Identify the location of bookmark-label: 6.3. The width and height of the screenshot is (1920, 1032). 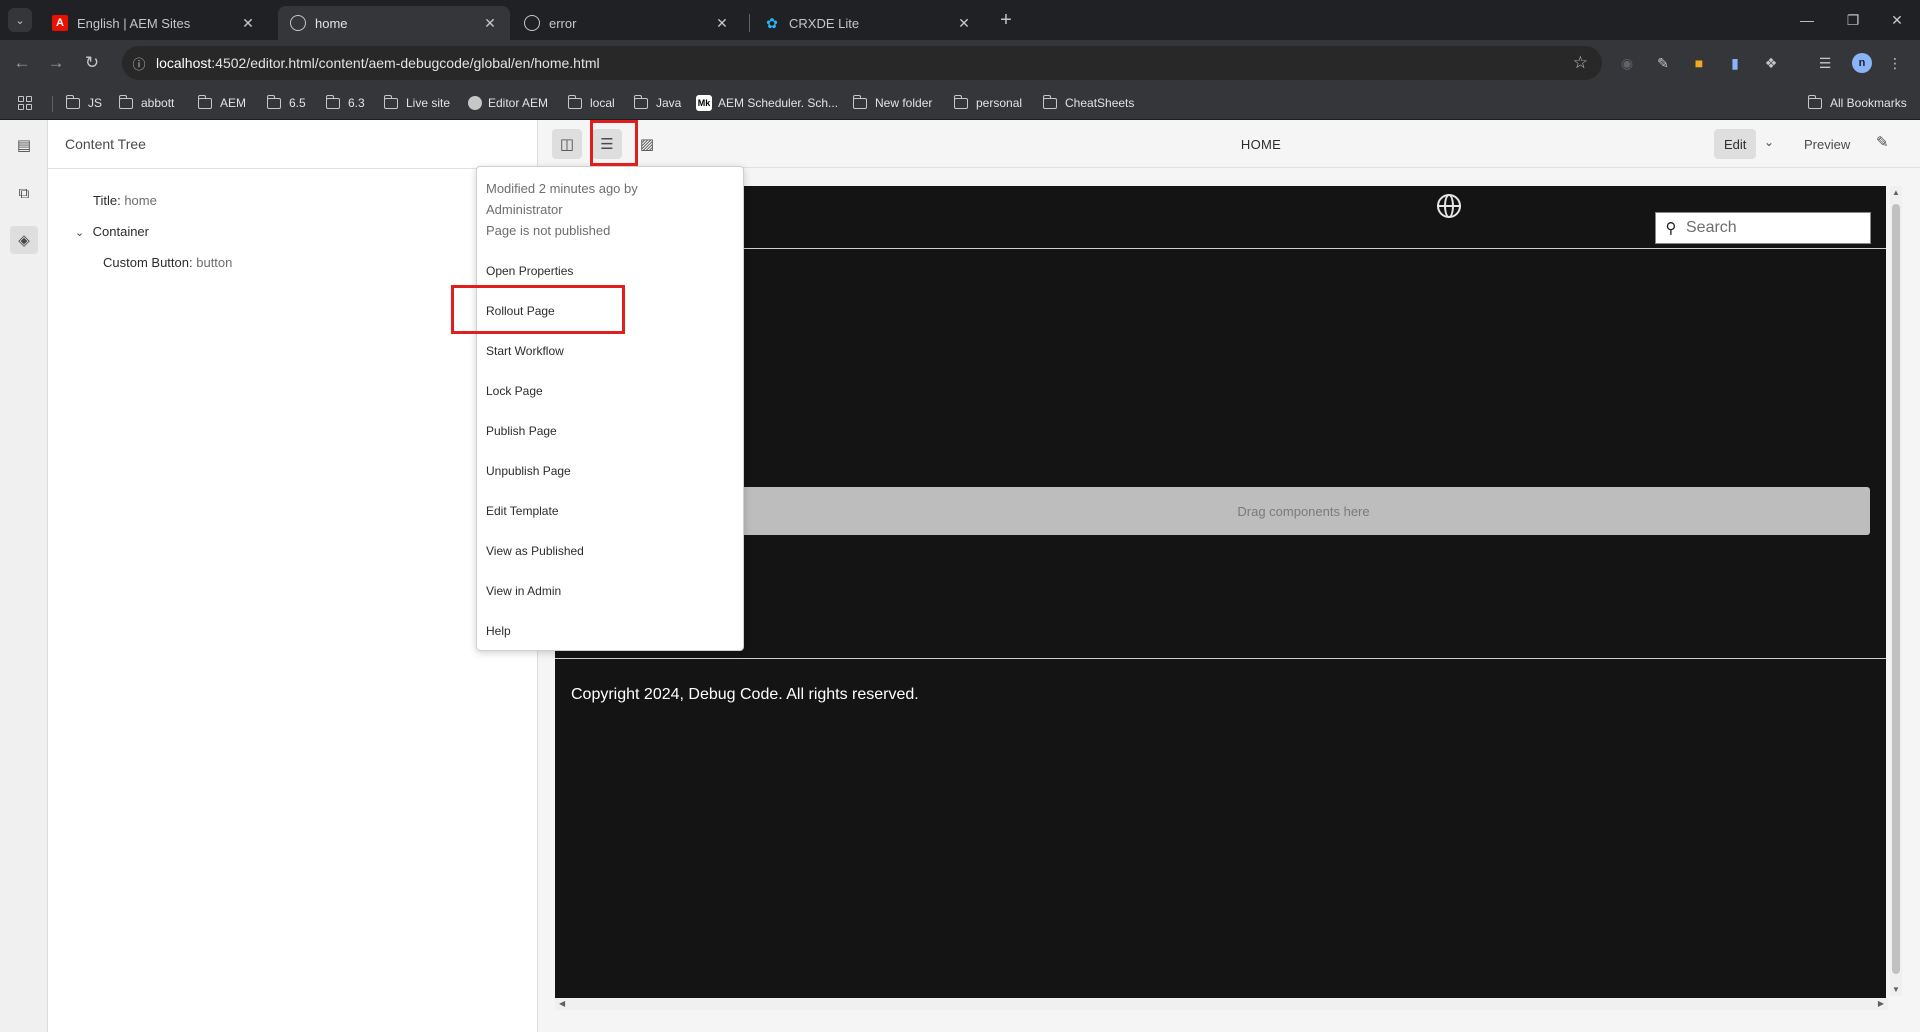
(356, 103).